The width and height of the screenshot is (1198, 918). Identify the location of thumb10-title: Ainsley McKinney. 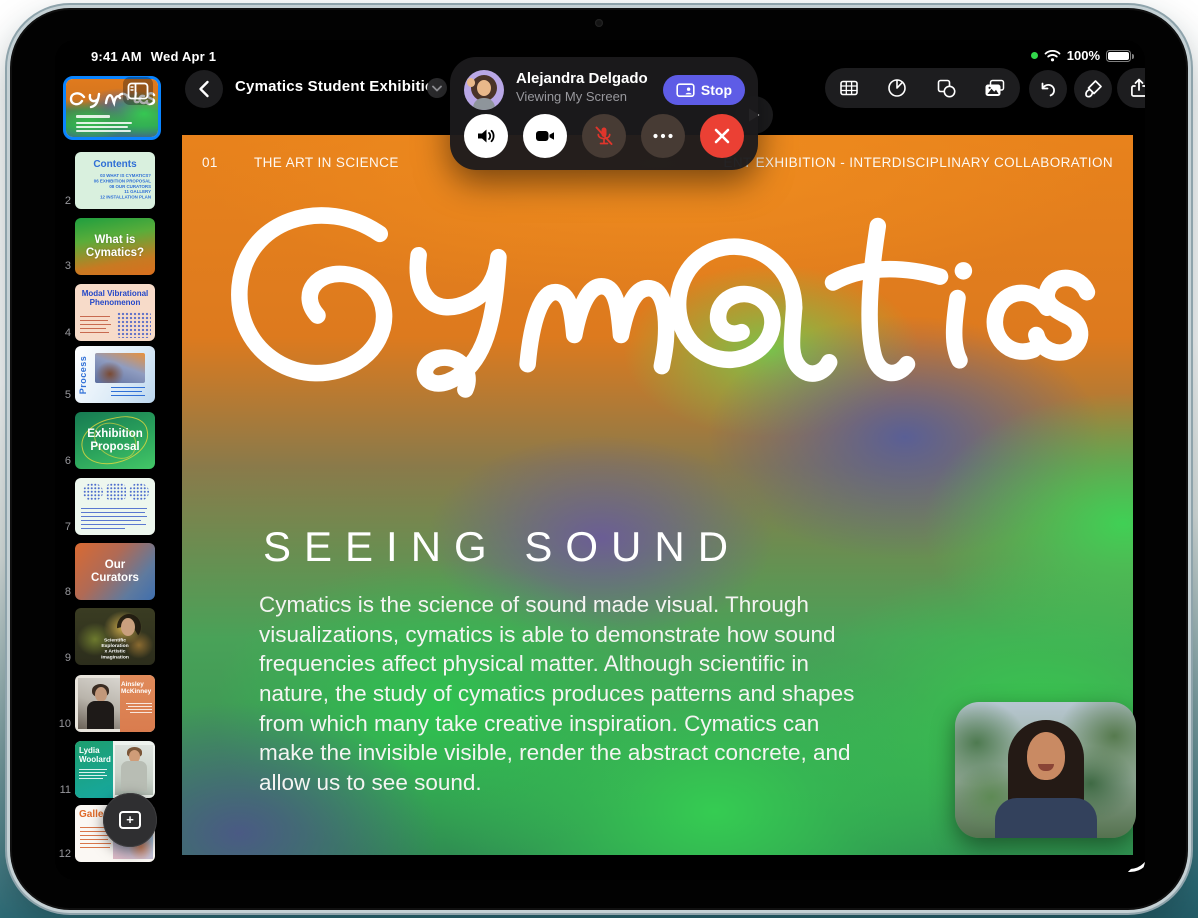
(136, 687).